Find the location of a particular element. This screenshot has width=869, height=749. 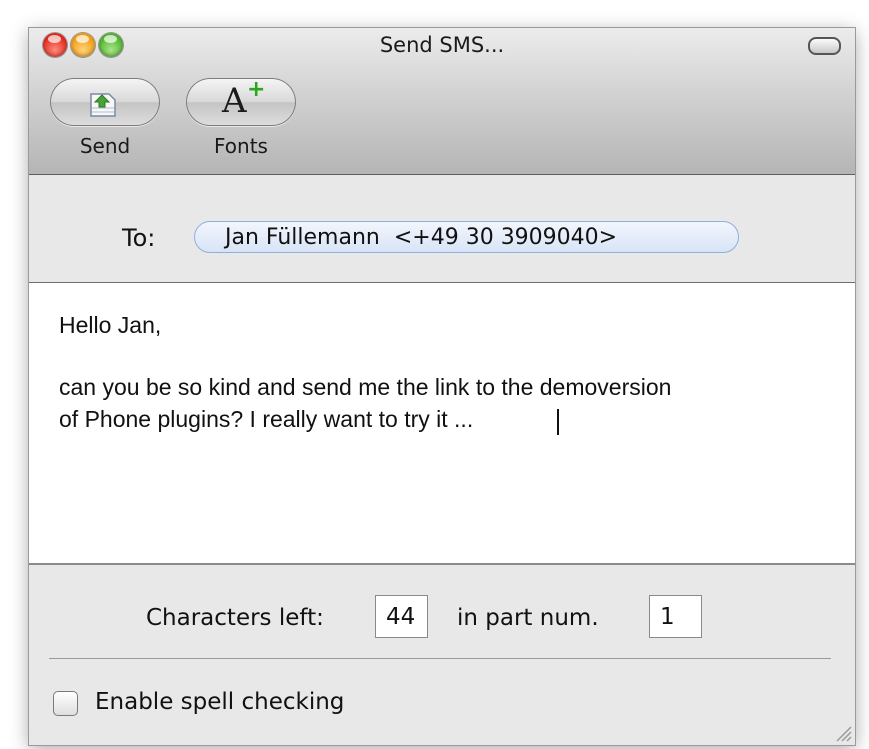

to-label: To: is located at coordinates (139, 238).